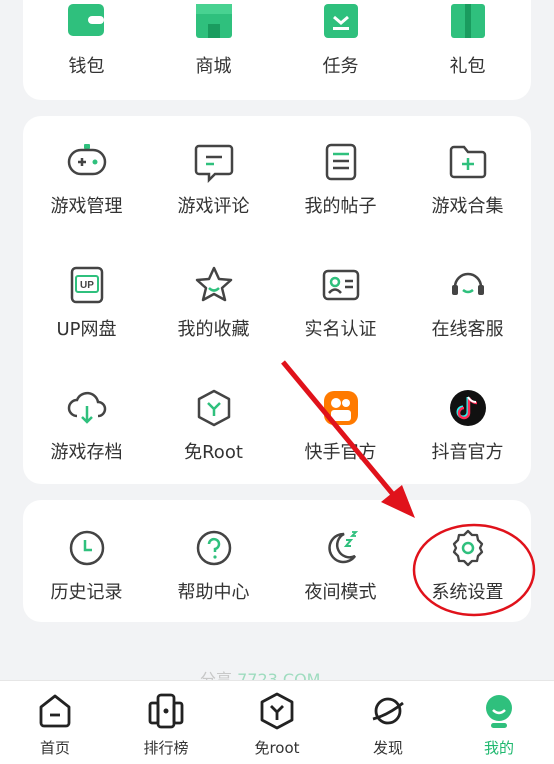 Image resolution: width=554 pixels, height=764 pixels. I want to click on favorites-button: 我的收藏, so click(213, 302).